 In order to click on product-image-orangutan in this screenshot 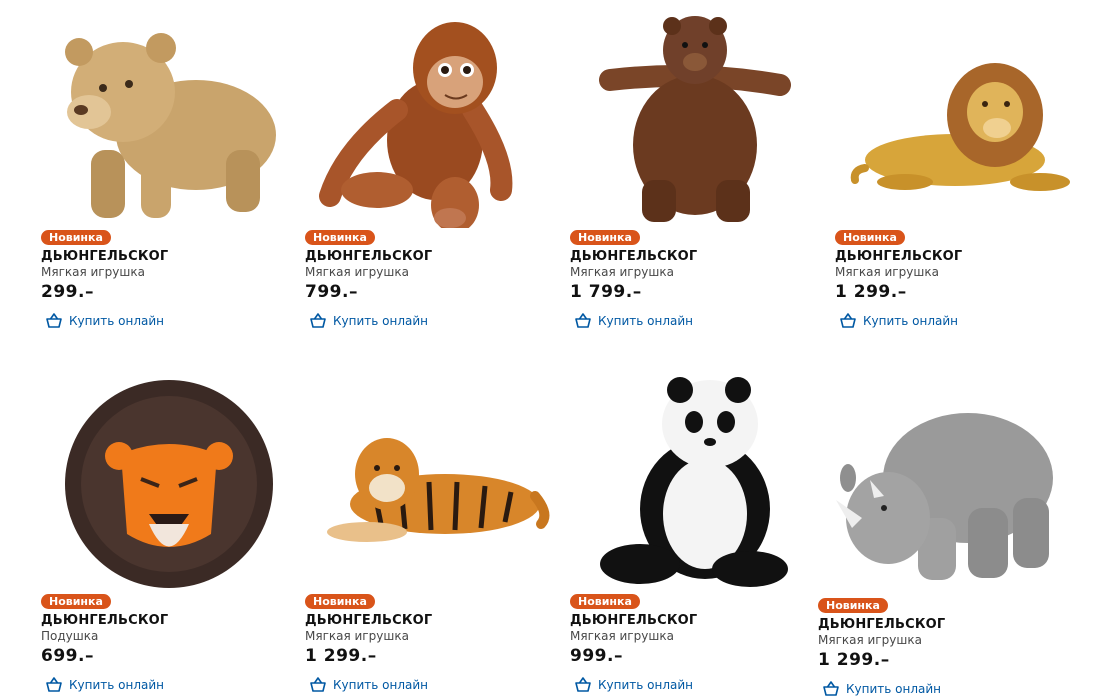, I will do `click(430, 114)`.